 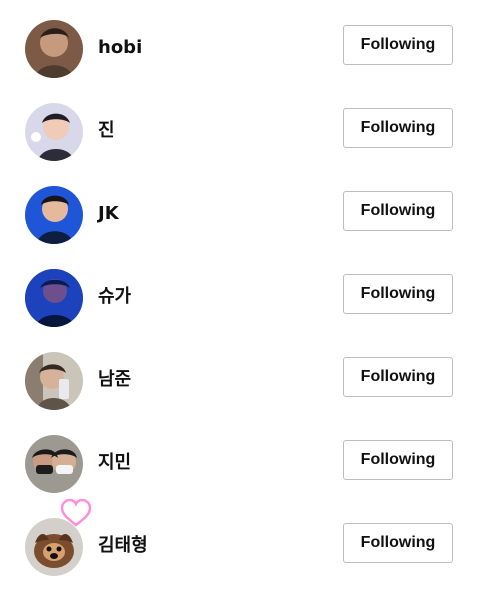 I want to click on list-item: 남준 Following, so click(x=240, y=381).